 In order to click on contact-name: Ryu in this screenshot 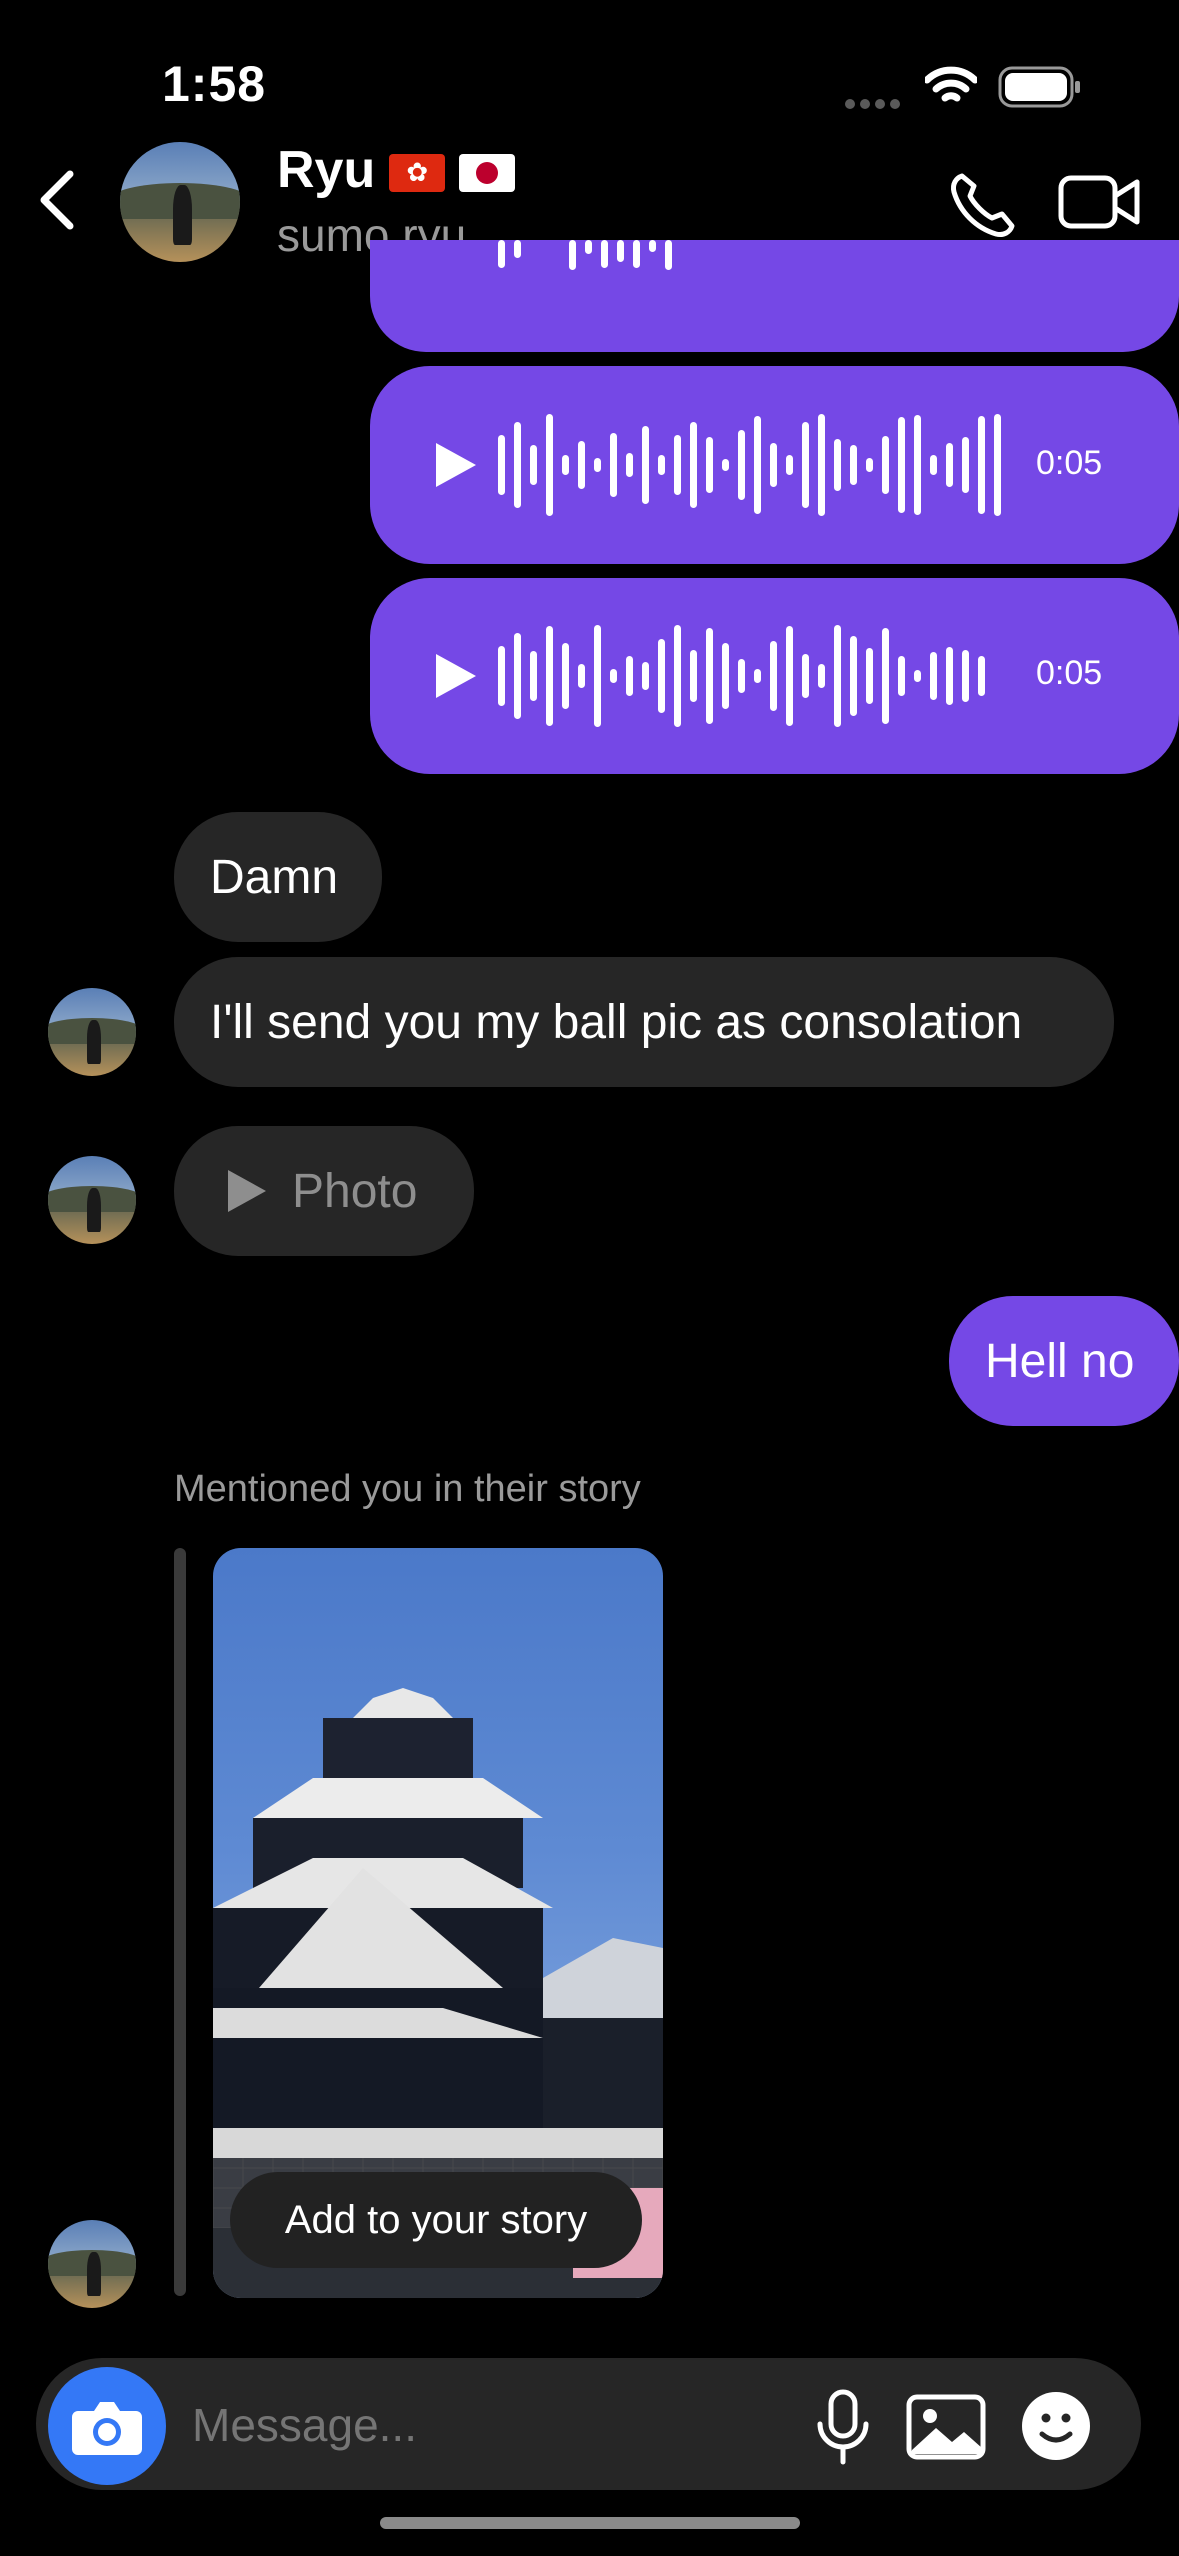, I will do `click(396, 170)`.